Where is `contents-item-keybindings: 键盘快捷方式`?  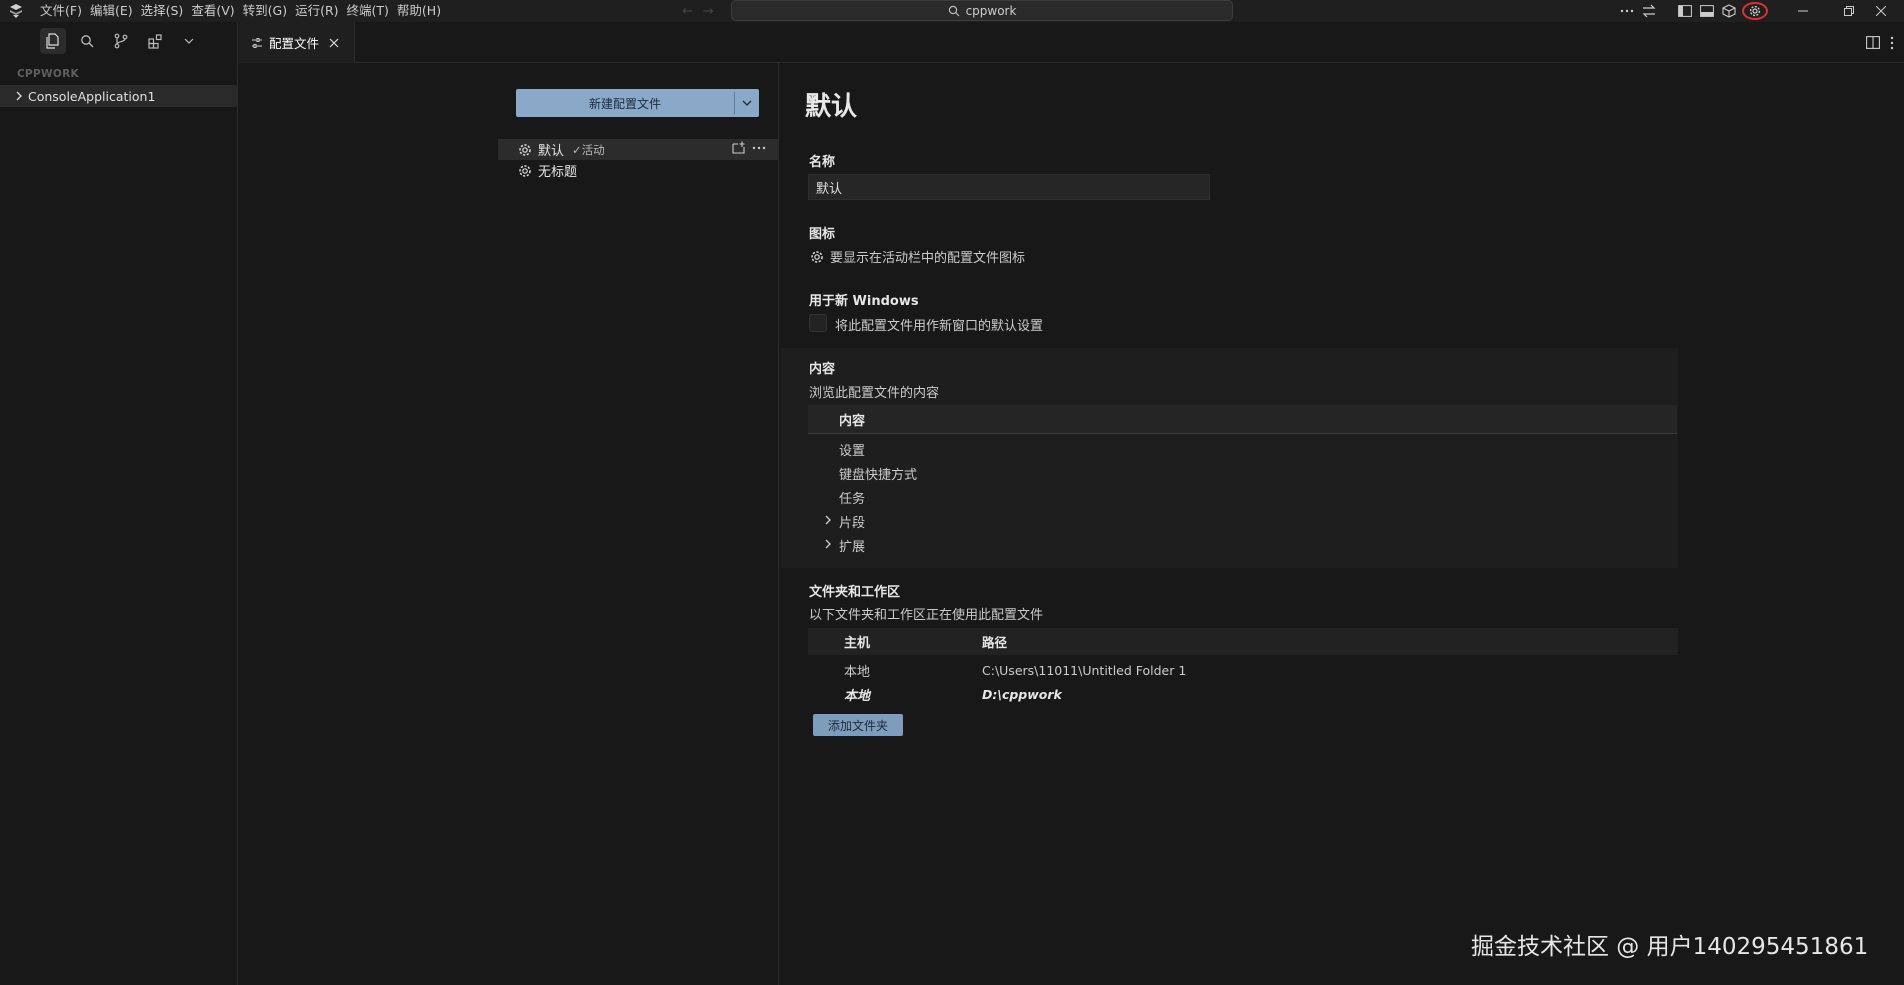 contents-item-keybindings: 键盘快捷方式 is located at coordinates (1242, 473).